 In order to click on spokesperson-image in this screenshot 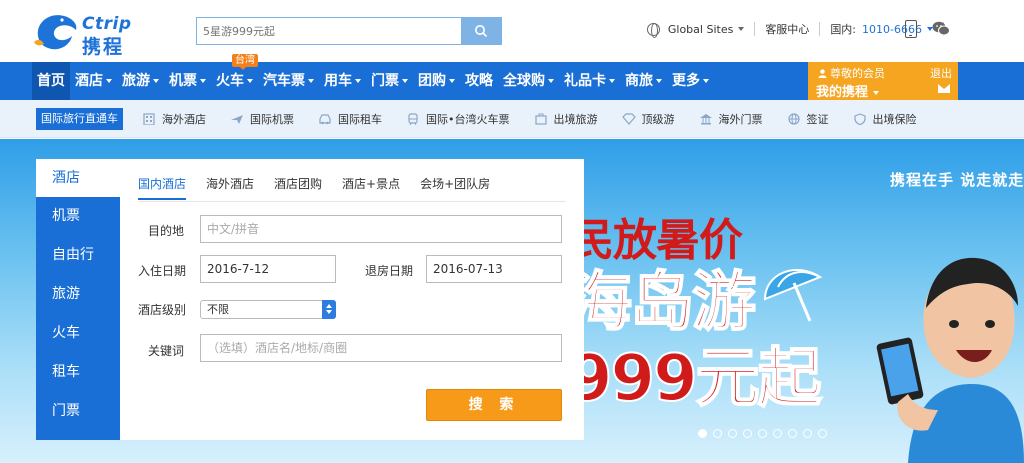, I will do `click(950, 360)`.